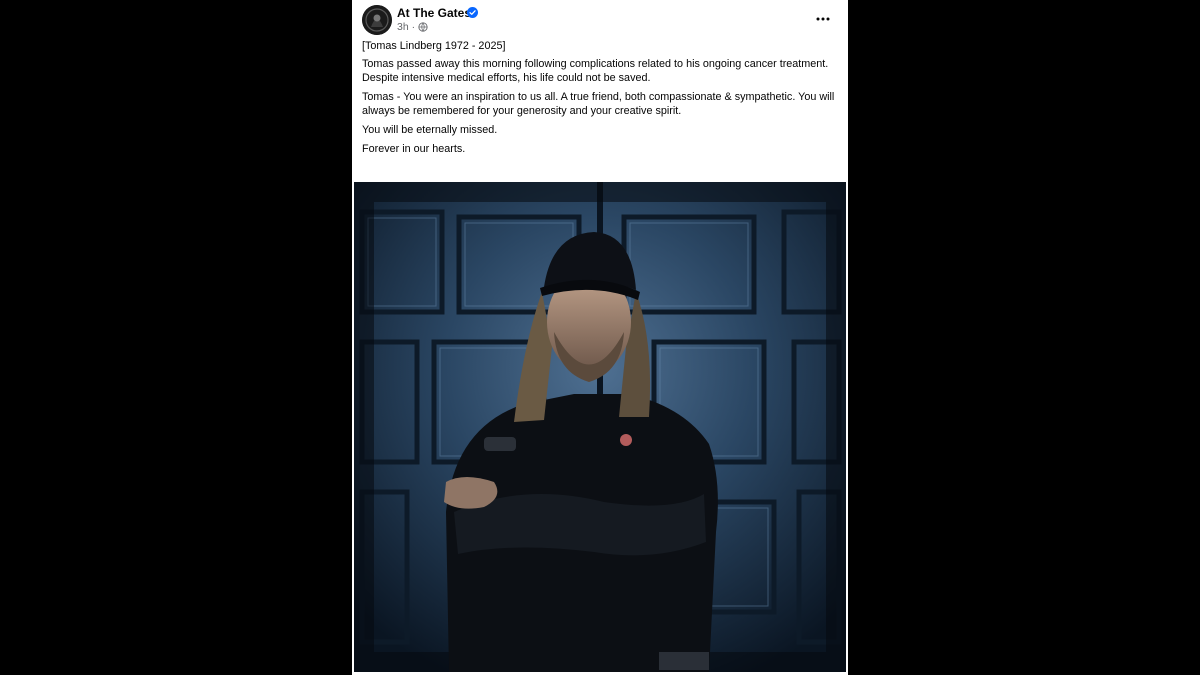 This screenshot has width=1200, height=675. What do you see at coordinates (600, 20) in the screenshot?
I see `post-header: At The Gates 3h ·` at bounding box center [600, 20].